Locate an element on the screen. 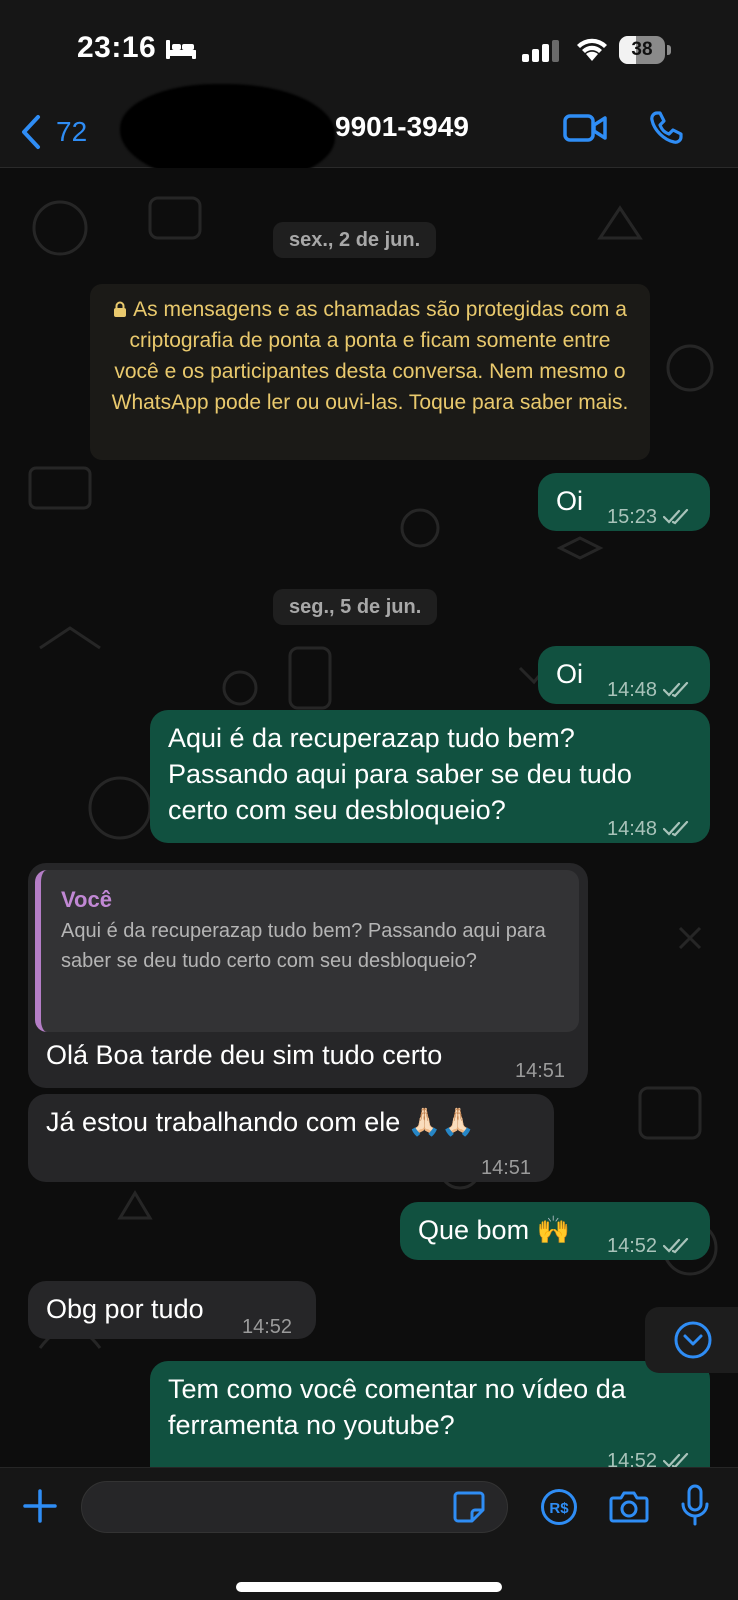 The image size is (738, 1600). message-outgoing: Que bom 🙌 14:52 is located at coordinates (555, 1231).